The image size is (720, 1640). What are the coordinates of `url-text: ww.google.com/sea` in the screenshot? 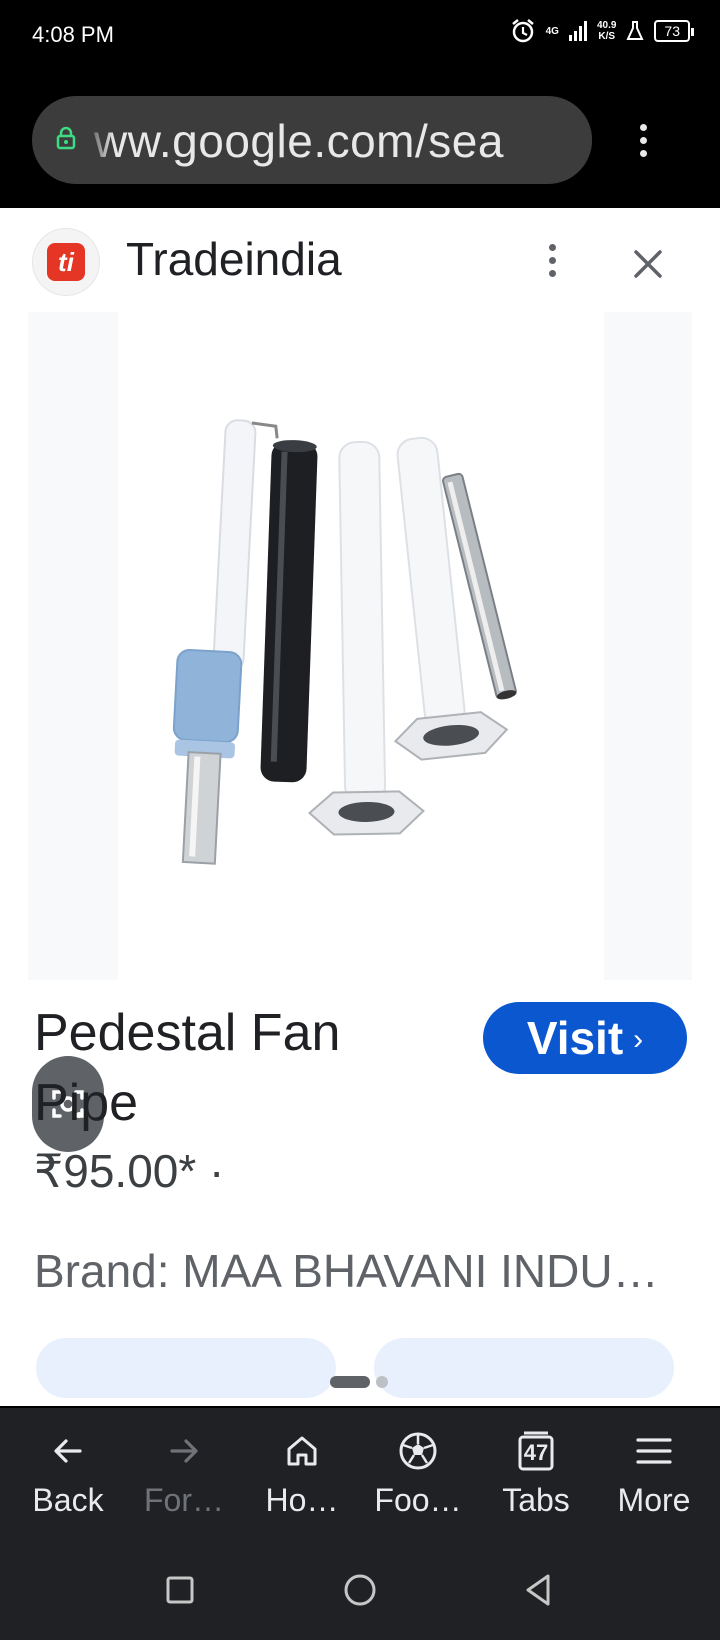 It's located at (299, 141).